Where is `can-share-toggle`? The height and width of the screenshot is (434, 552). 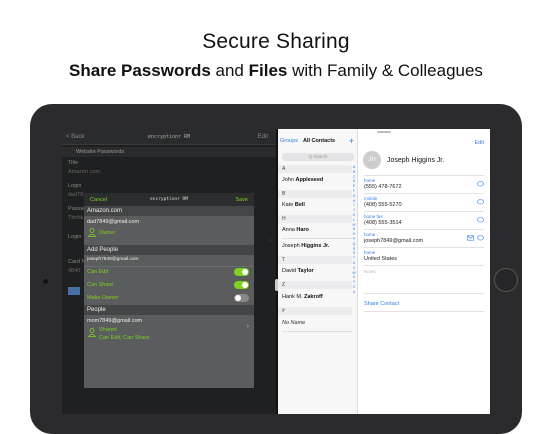 can-share-toggle is located at coordinates (241, 285).